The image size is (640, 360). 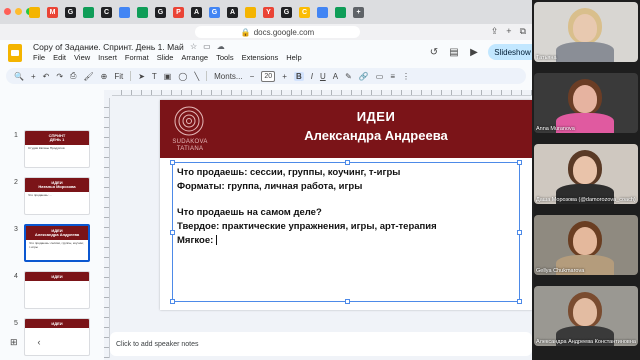 What do you see at coordinates (15, 53) in the screenshot?
I see `slides-logo-icon` at bounding box center [15, 53].